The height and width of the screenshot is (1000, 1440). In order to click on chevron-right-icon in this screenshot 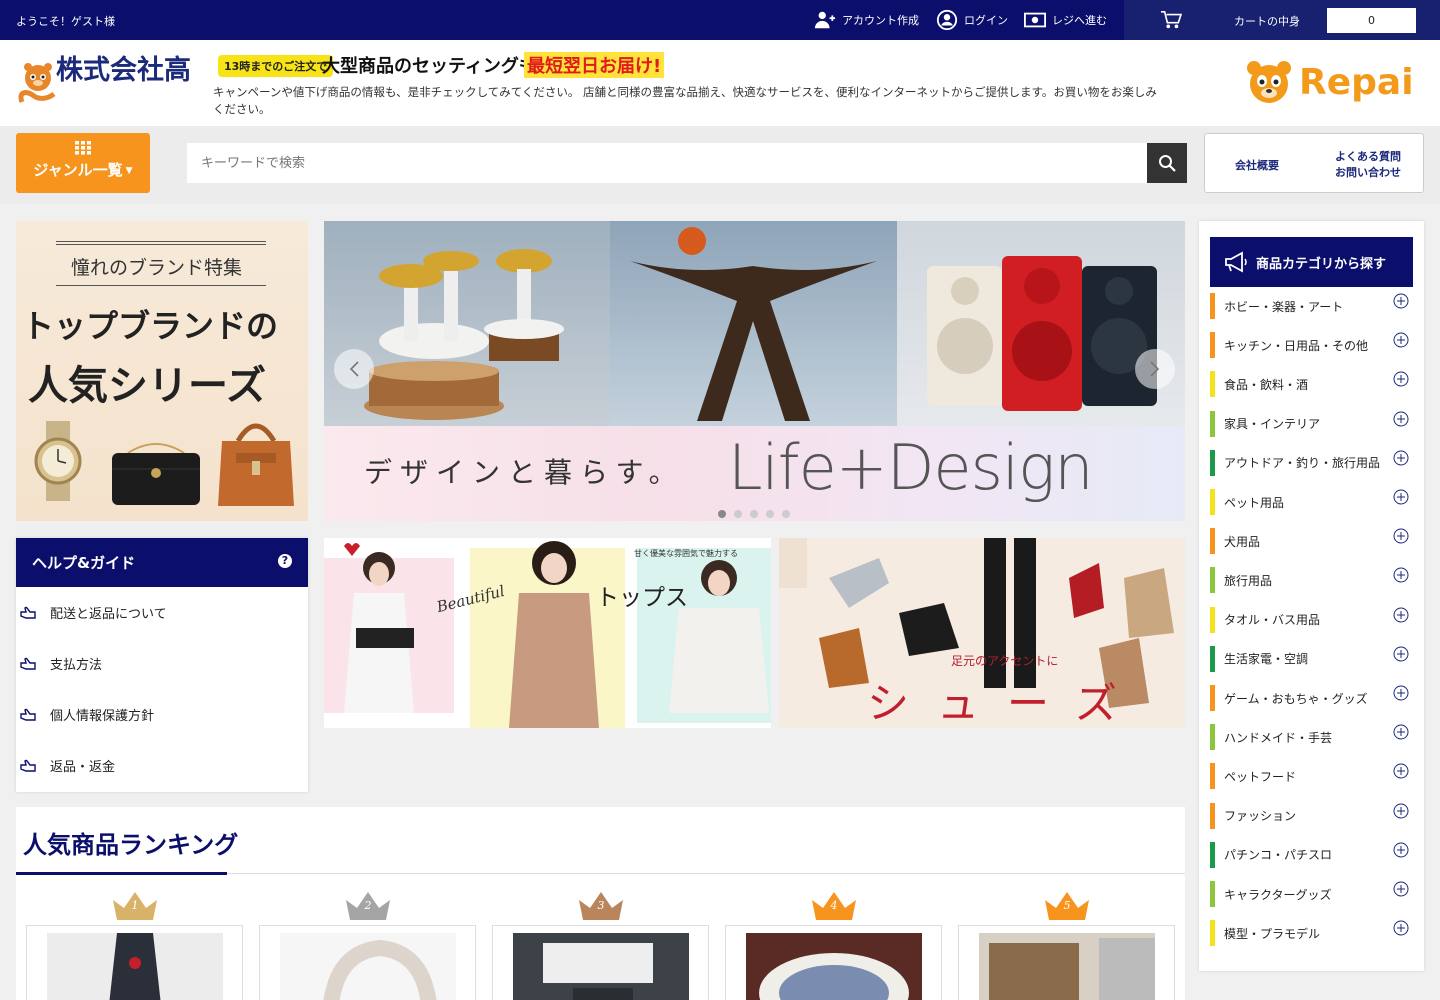, I will do `click(1155, 369)`.